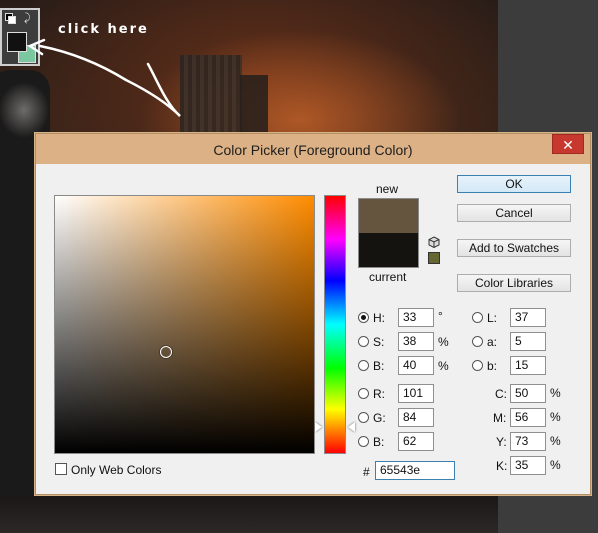  Describe the element at coordinates (416, 393) in the screenshot. I see `red-field: 101` at that location.